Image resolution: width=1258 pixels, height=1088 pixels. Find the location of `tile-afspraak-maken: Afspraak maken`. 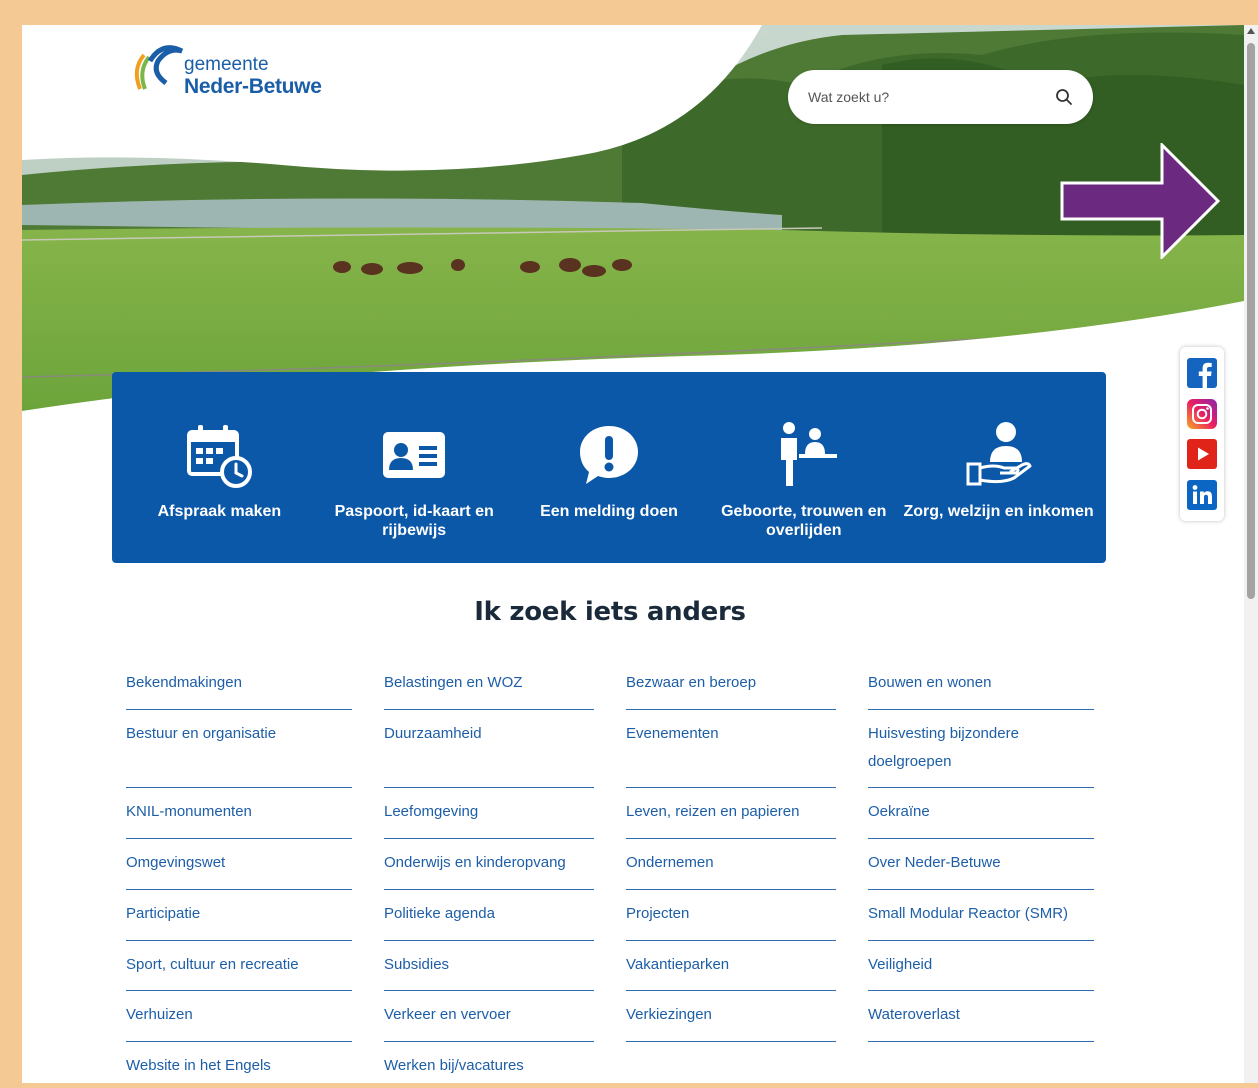

tile-afspraak-maken: Afspraak maken is located at coordinates (219, 467).